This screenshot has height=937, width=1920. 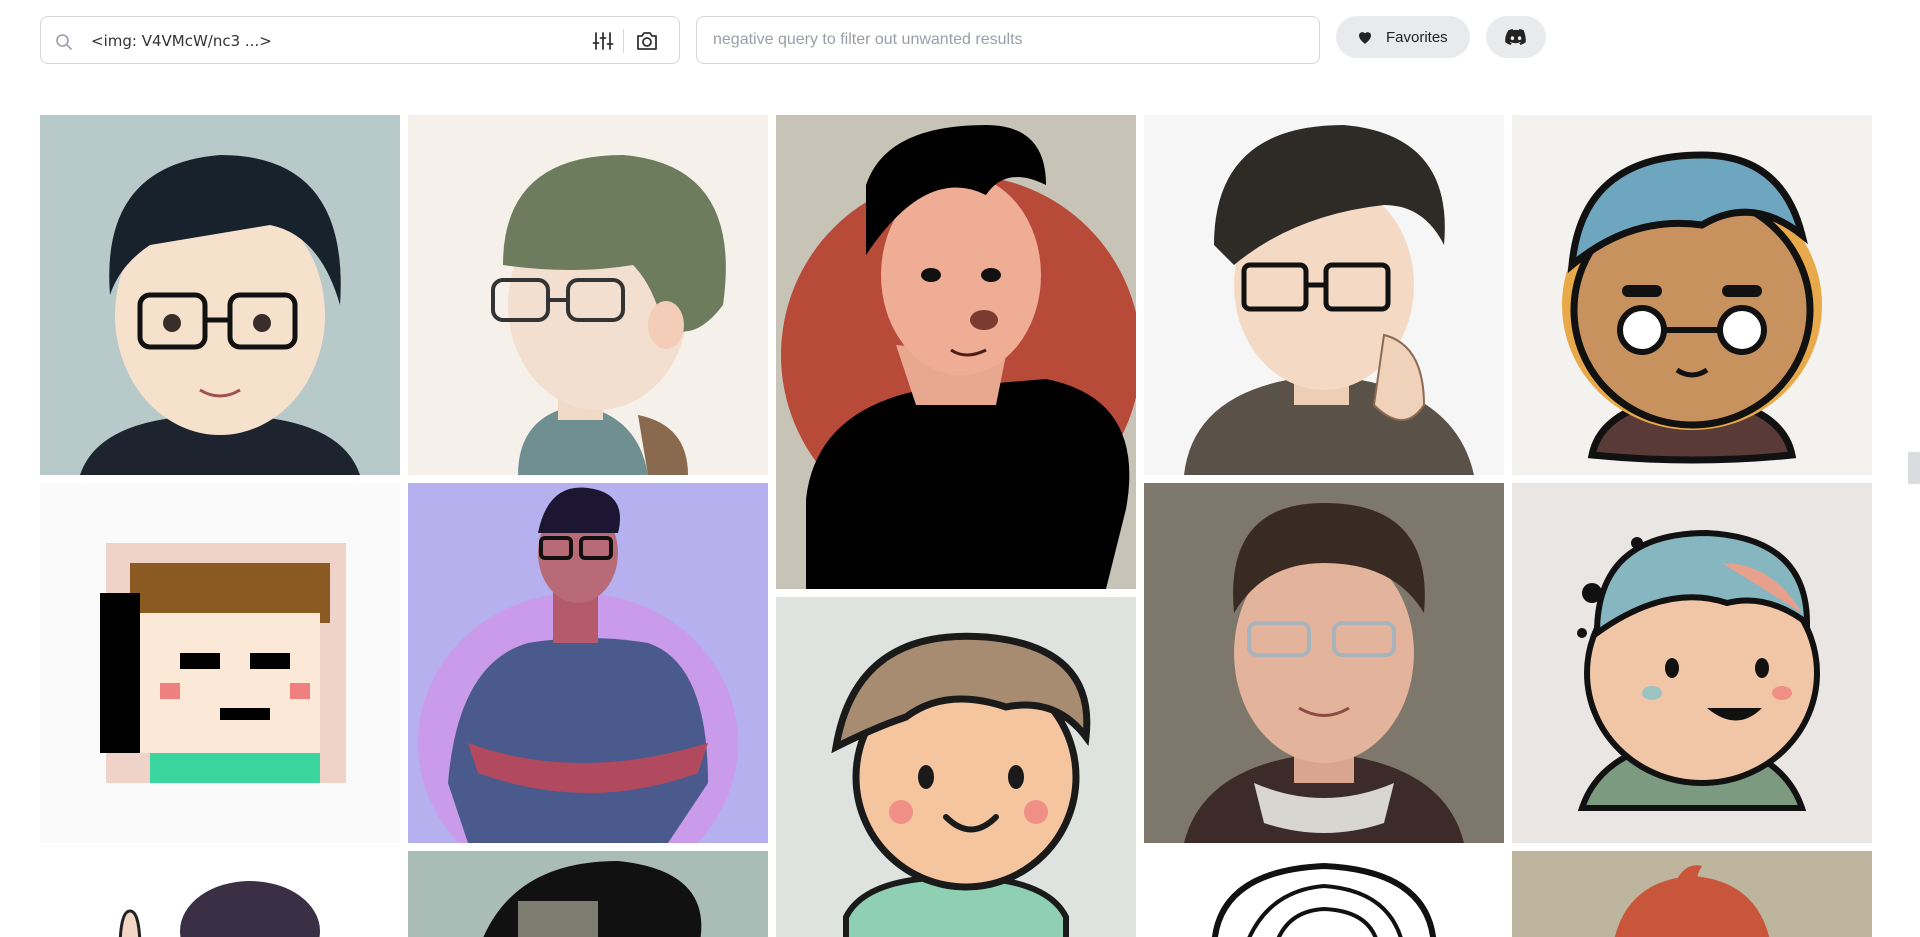 I want to click on favorites-button: Favorites, so click(x=1403, y=37).